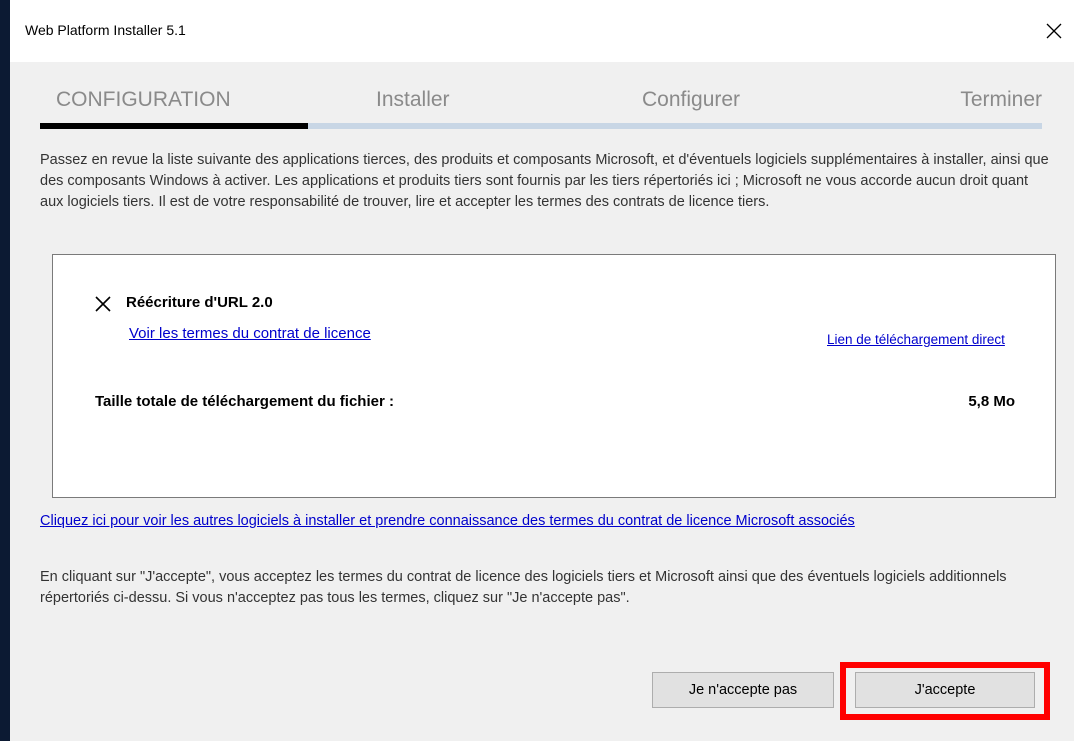 The width and height of the screenshot is (1074, 741). Describe the element at coordinates (927, 339) in the screenshot. I see `direct-download-link: Lien de téléchargement direct` at that location.